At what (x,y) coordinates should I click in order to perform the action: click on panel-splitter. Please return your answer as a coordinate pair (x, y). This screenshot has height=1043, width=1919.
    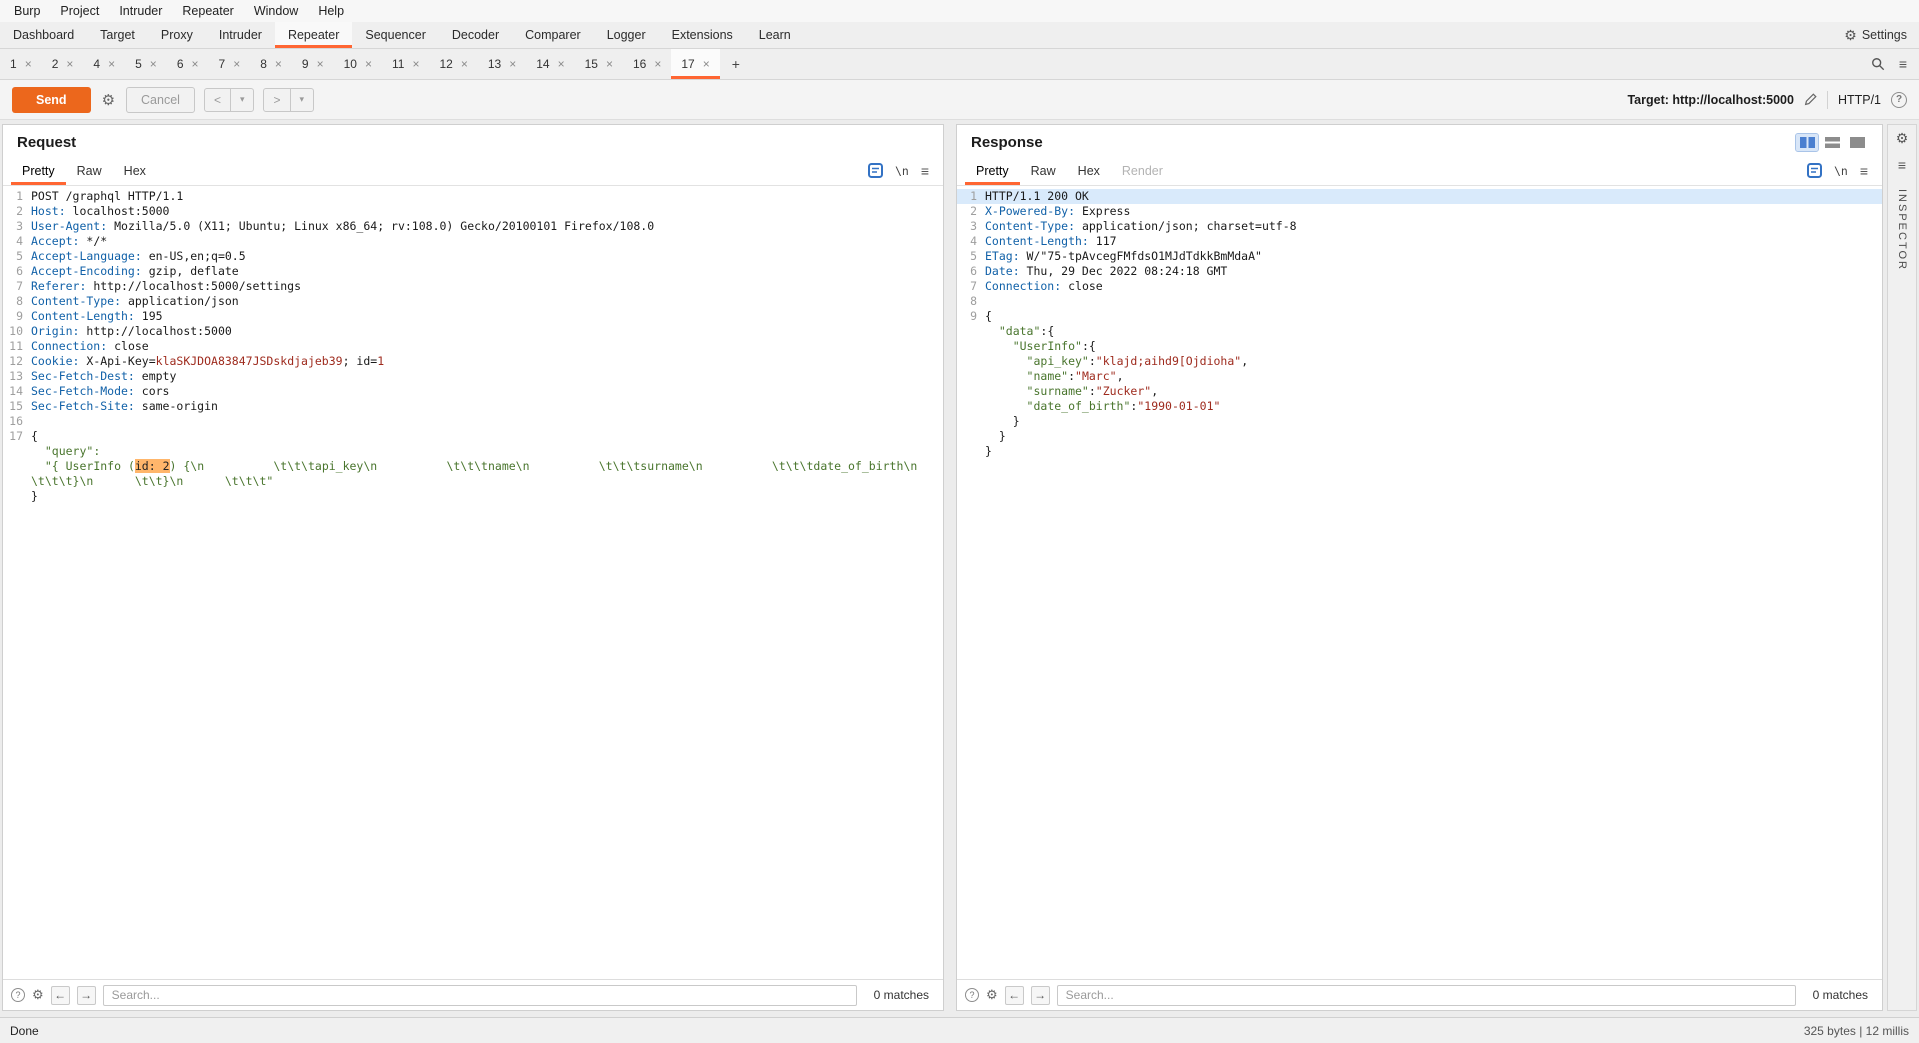
    Looking at the image, I should click on (950, 567).